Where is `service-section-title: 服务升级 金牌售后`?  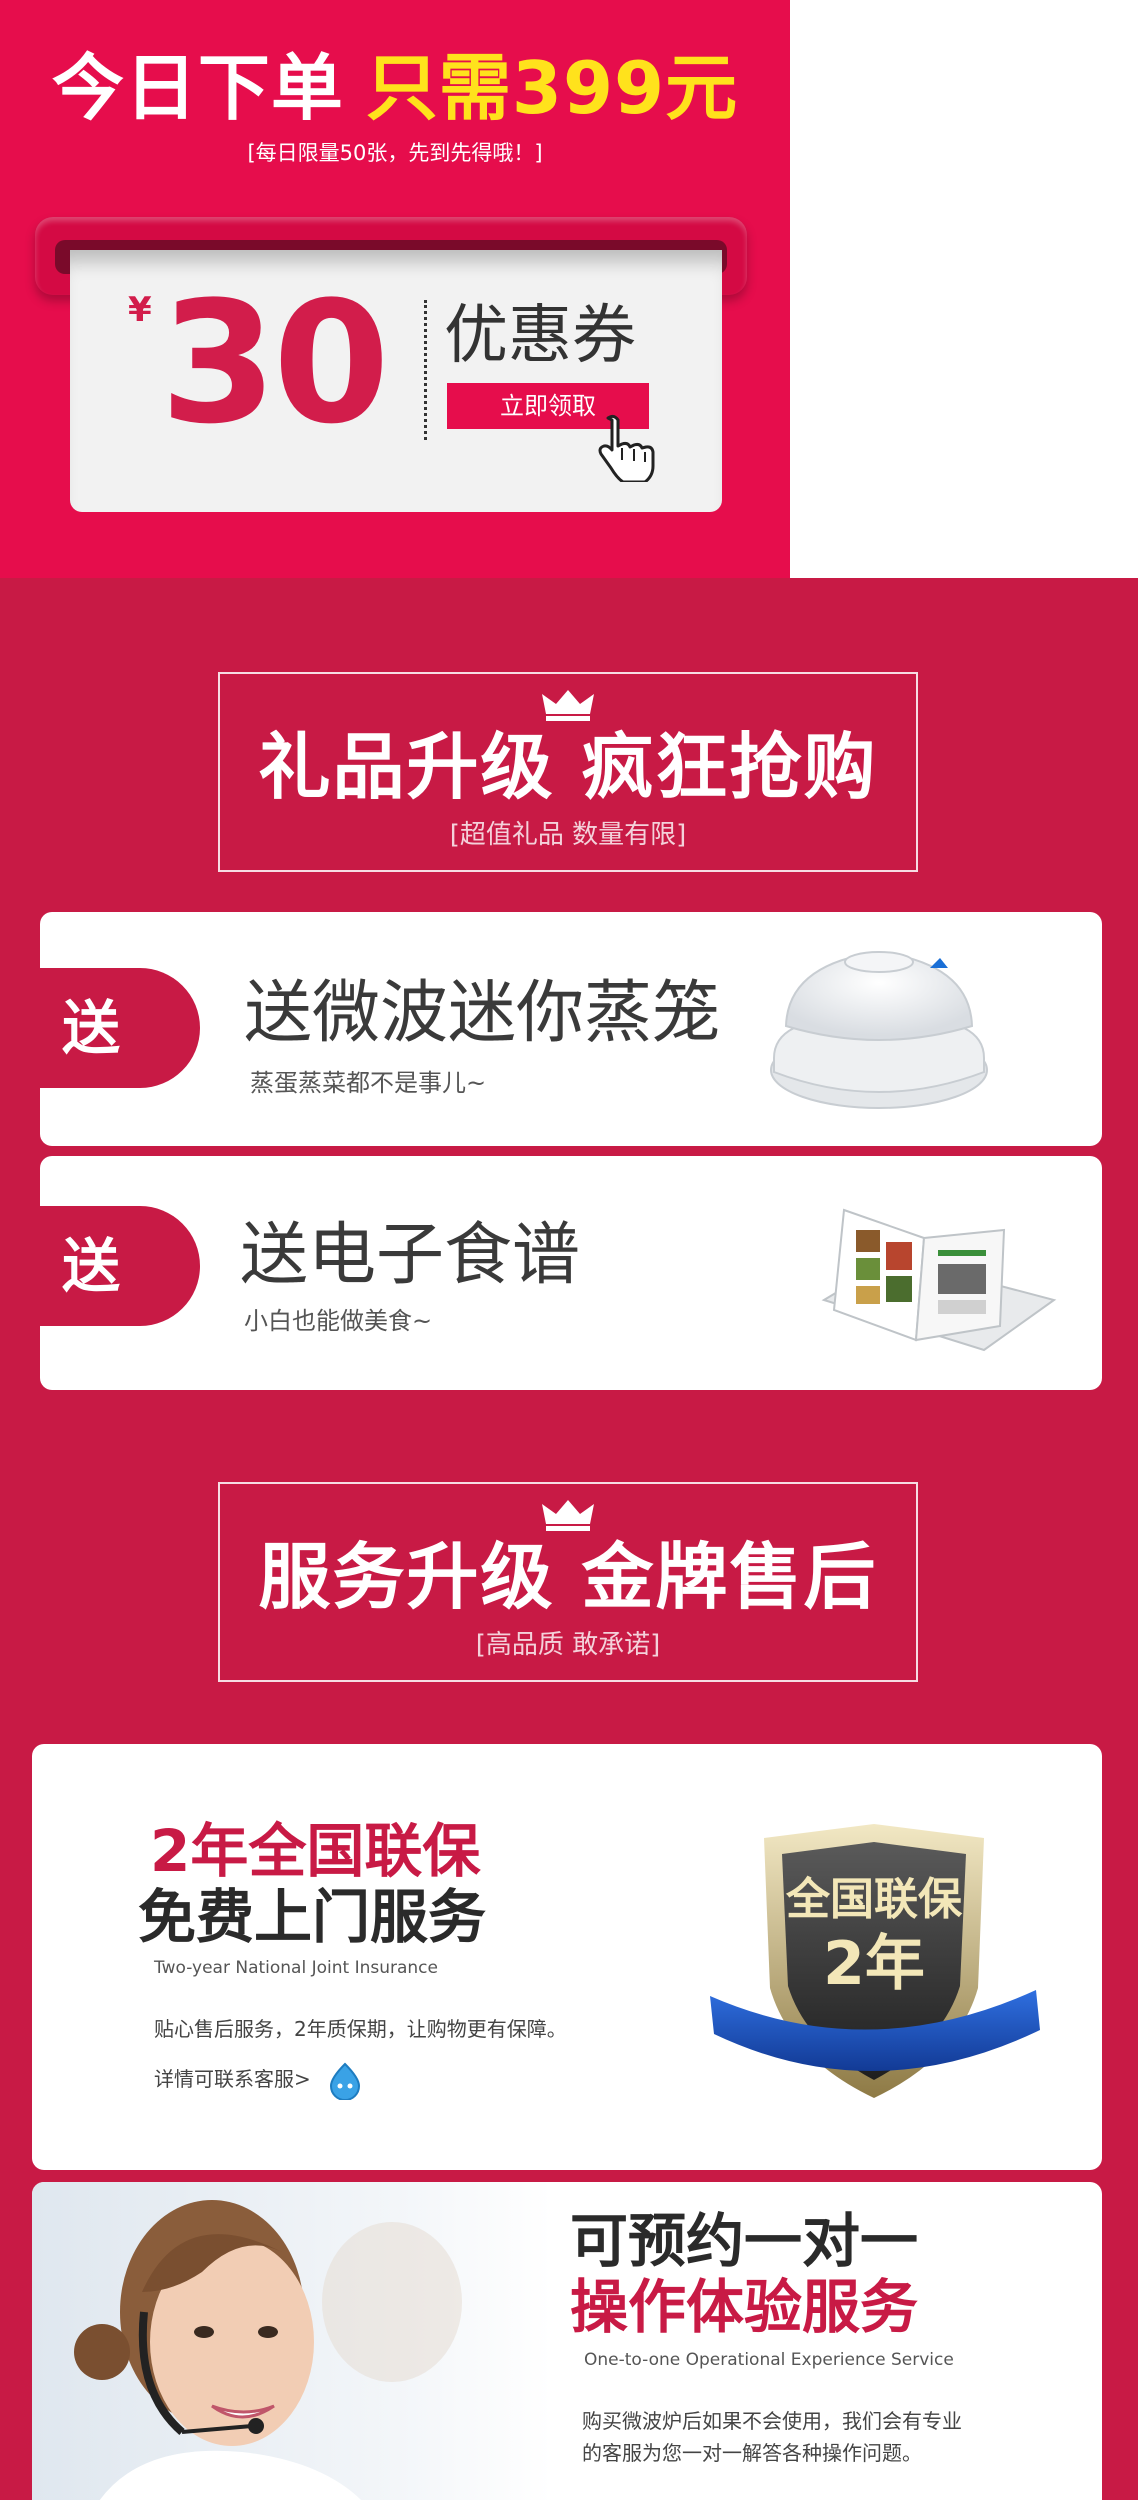 service-section-title: 服务升级 金牌售后 is located at coordinates (568, 1577).